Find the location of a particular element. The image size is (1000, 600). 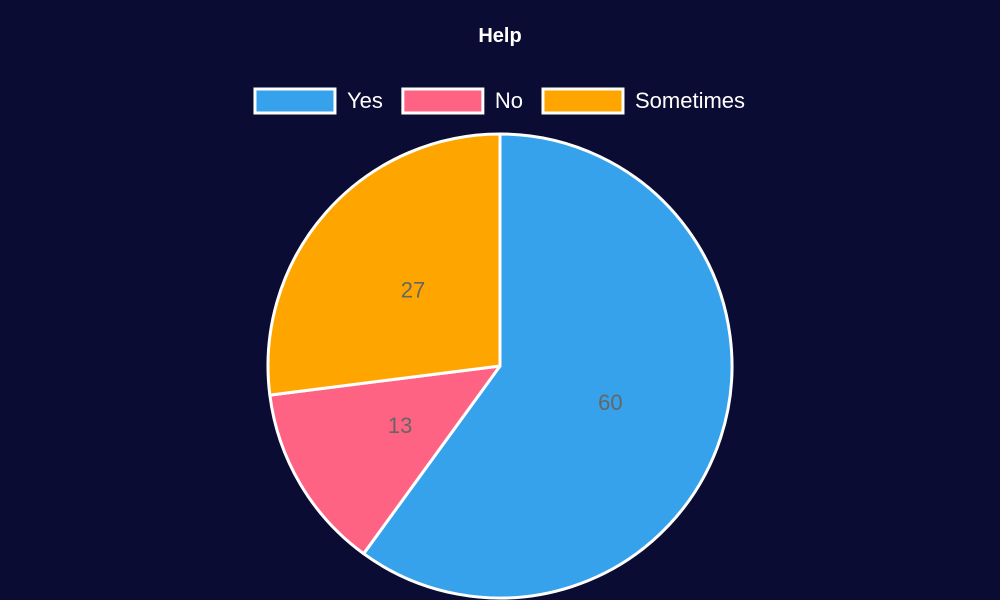

chart-title: Help is located at coordinates (499, 36).